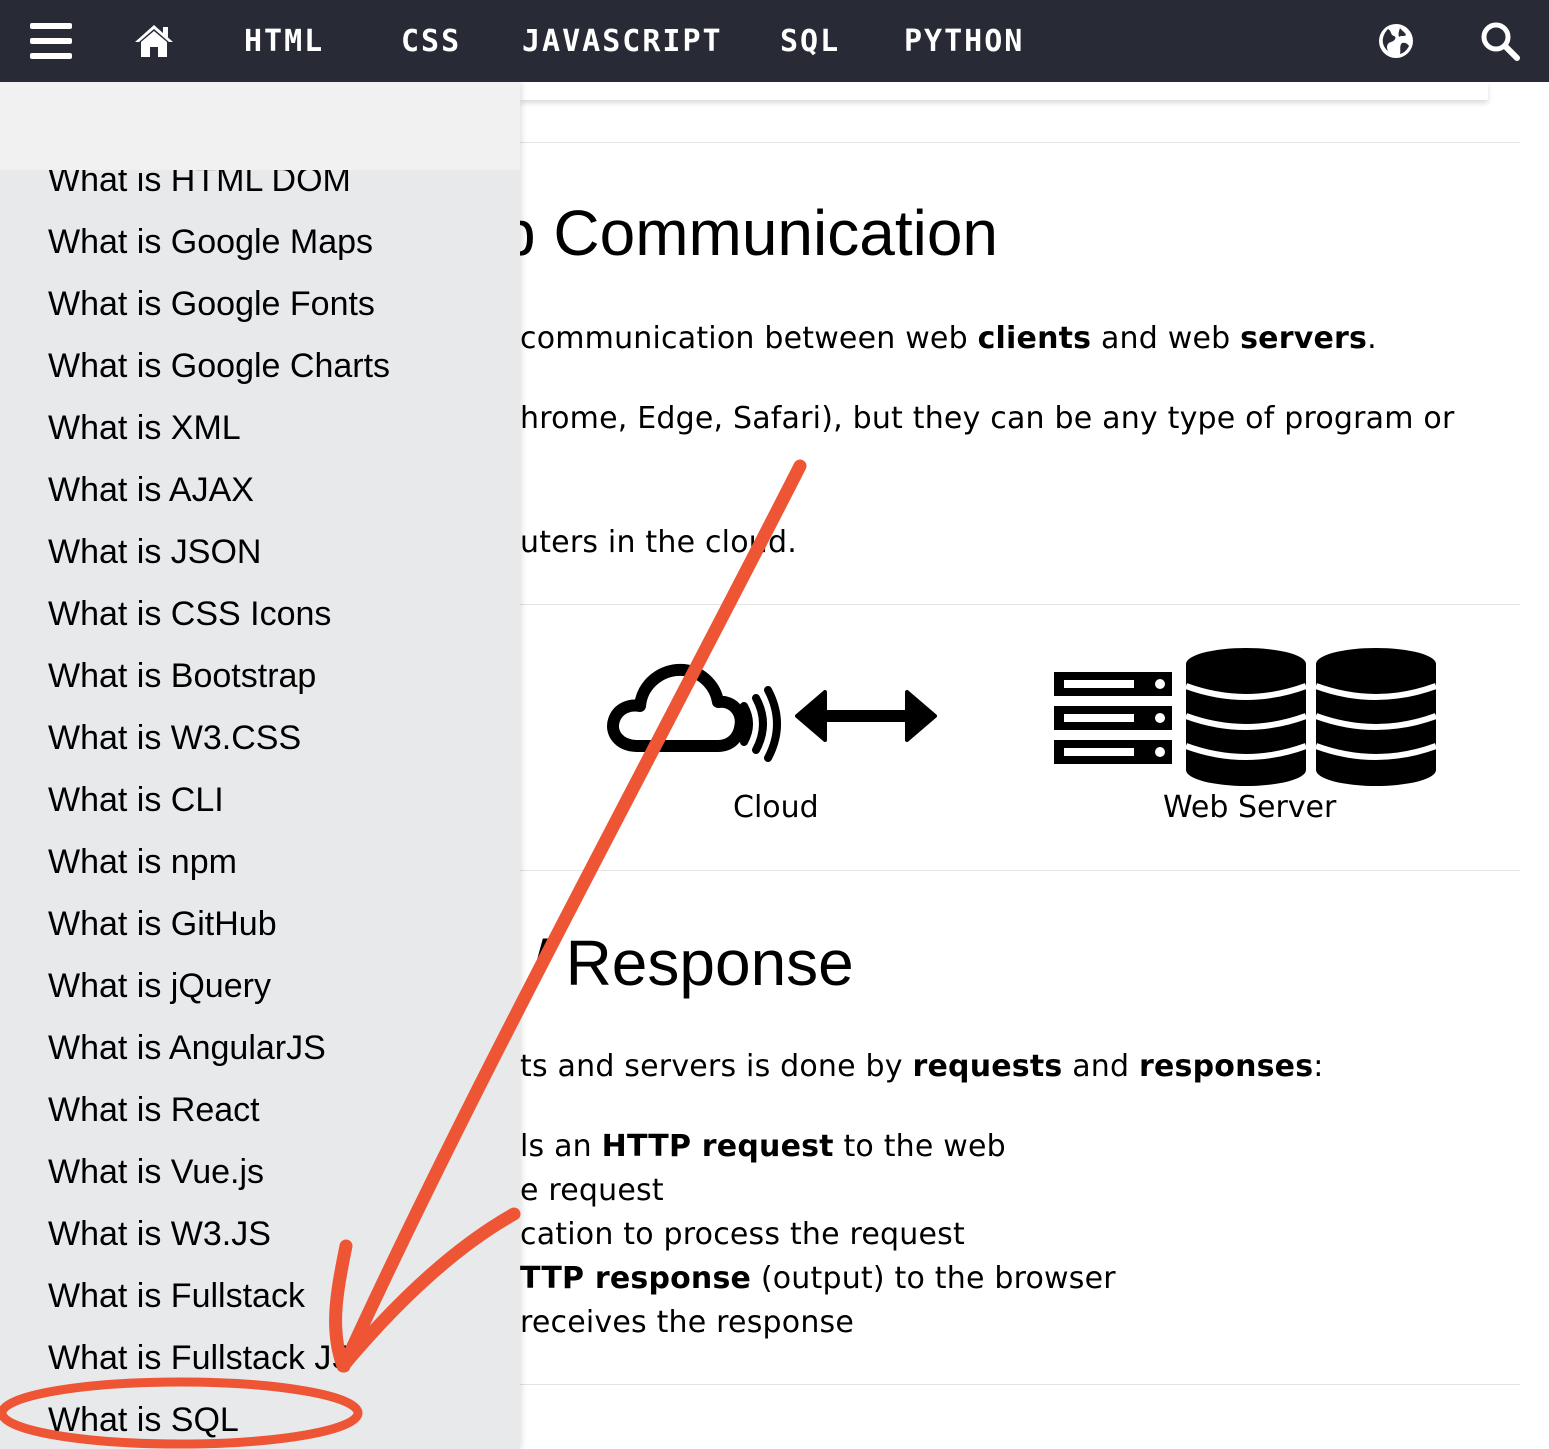 This screenshot has width=1549, height=1449. What do you see at coordinates (431, 41) in the screenshot?
I see `nav-link-css: CSS` at bounding box center [431, 41].